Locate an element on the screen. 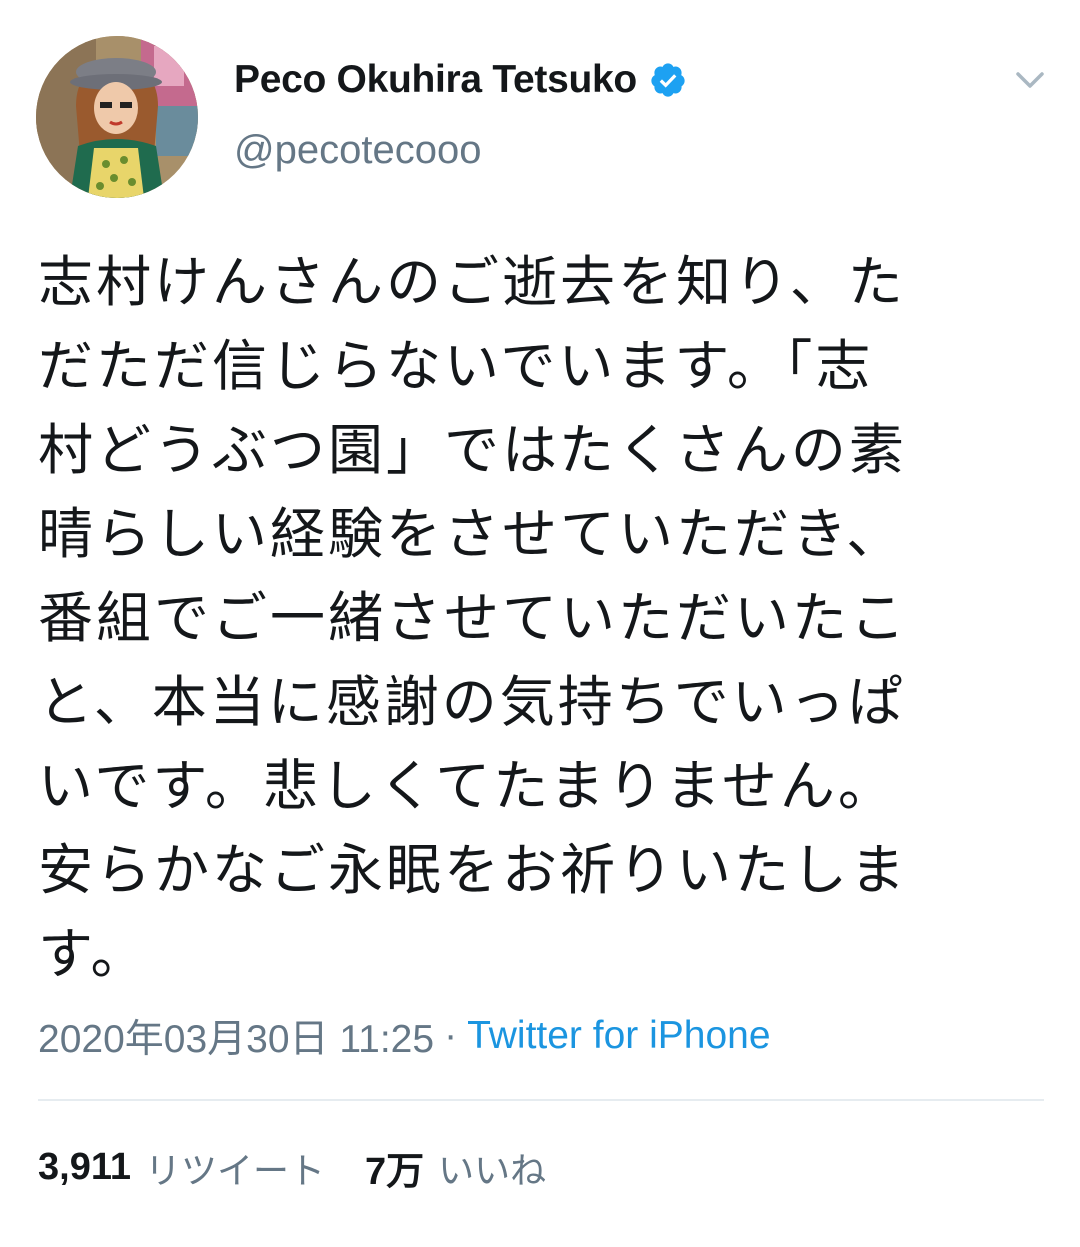 This screenshot has height=1247, width=1080. tweet-text-line: だただ信じらないでいます。「志 is located at coordinates (456, 366).